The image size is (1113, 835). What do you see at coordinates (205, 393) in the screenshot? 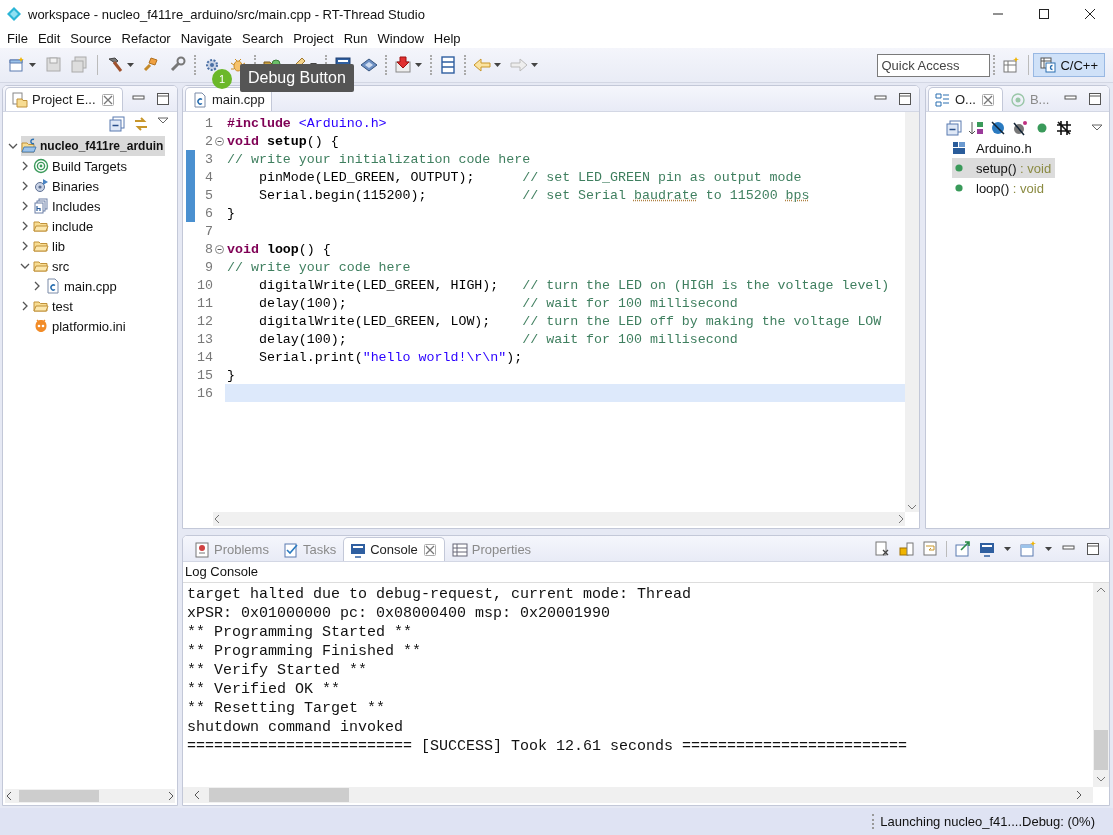
I see `line-number: 16` at bounding box center [205, 393].